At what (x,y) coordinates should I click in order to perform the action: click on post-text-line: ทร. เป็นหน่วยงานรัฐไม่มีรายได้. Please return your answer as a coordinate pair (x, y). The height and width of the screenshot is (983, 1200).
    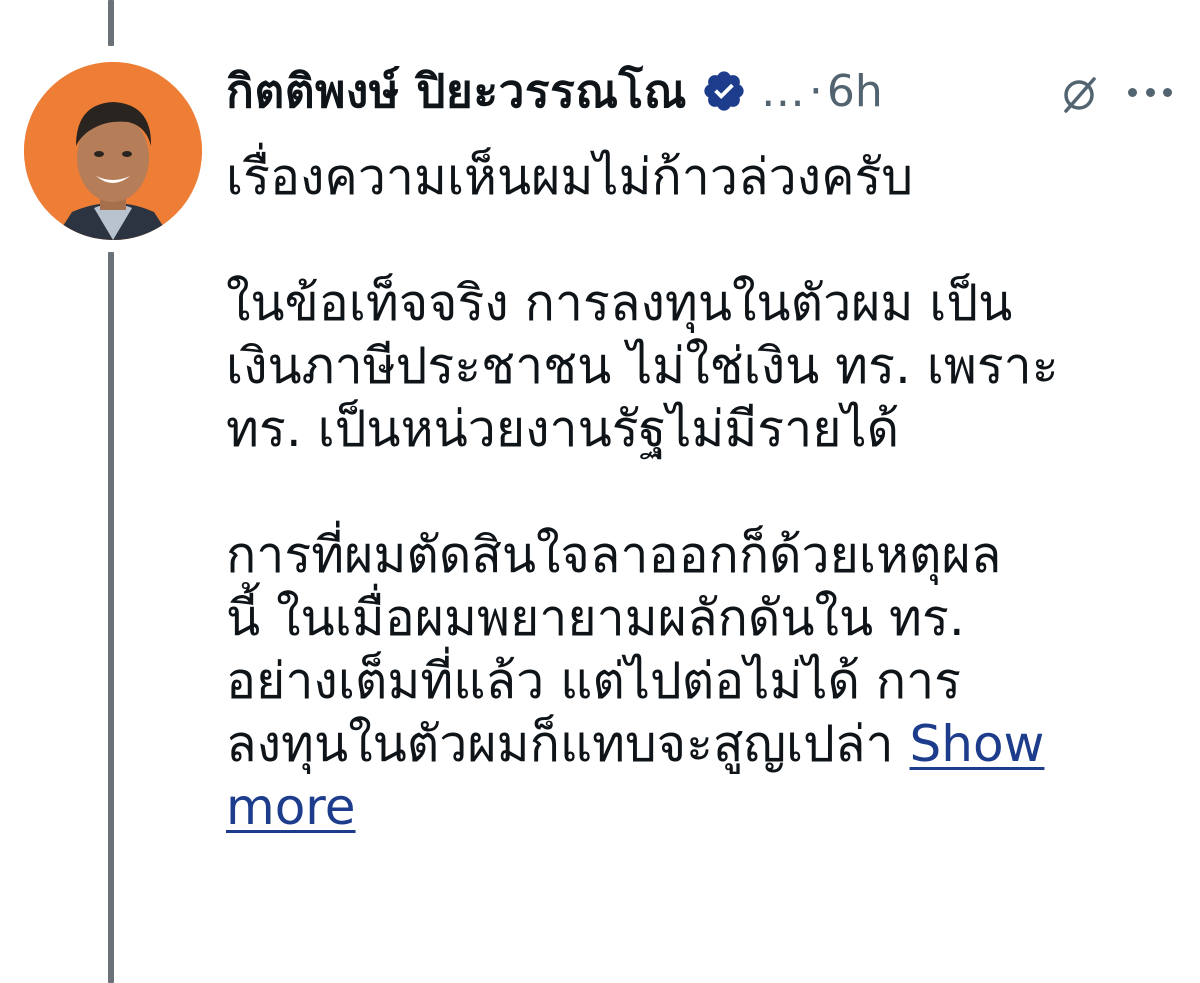
    Looking at the image, I should click on (563, 429).